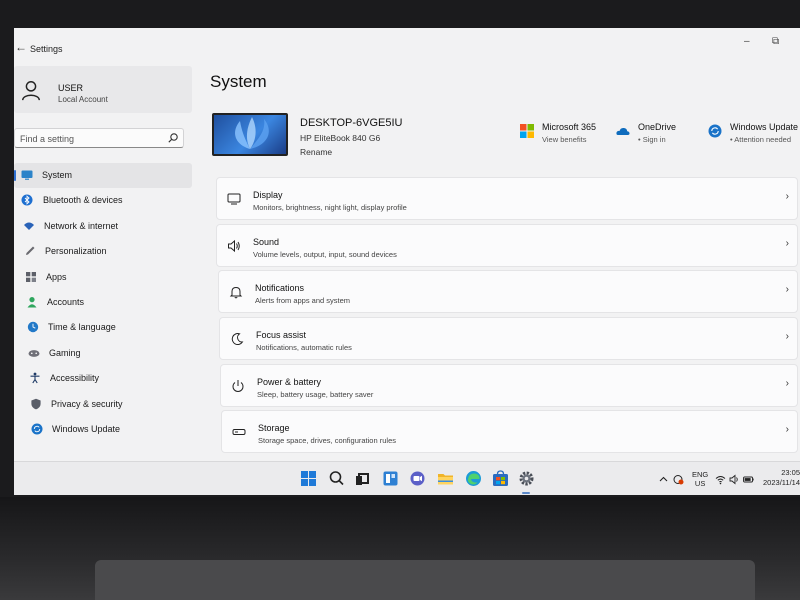 This screenshot has width=800, height=600. I want to click on sidebar-item-personalization: Personalization, so click(103, 251).